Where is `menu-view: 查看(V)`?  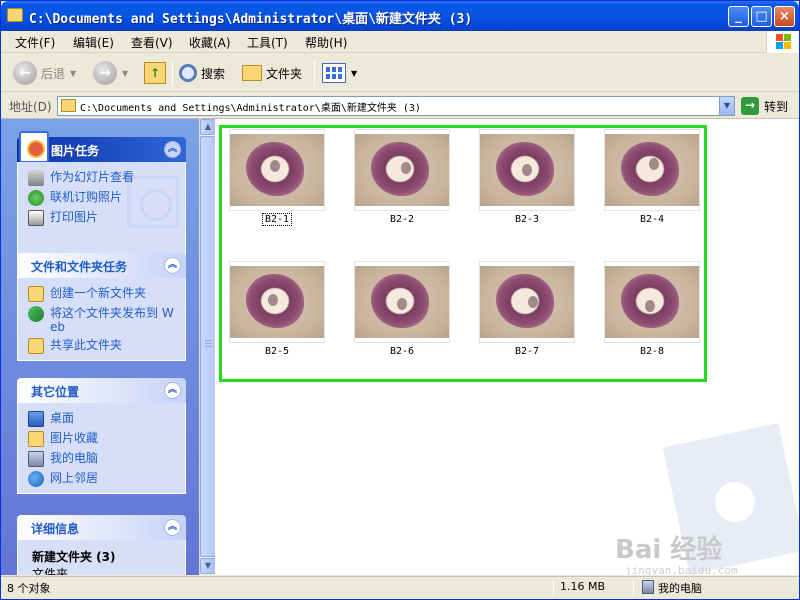 menu-view: 查看(V) is located at coordinates (152, 42).